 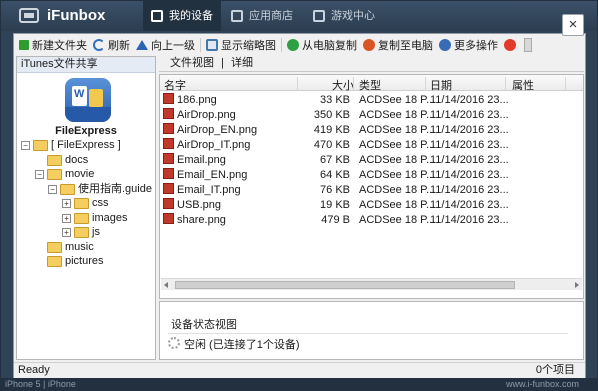 What do you see at coordinates (204, 325) in the screenshot?
I see `device-status-title: 设备状态视图` at bounding box center [204, 325].